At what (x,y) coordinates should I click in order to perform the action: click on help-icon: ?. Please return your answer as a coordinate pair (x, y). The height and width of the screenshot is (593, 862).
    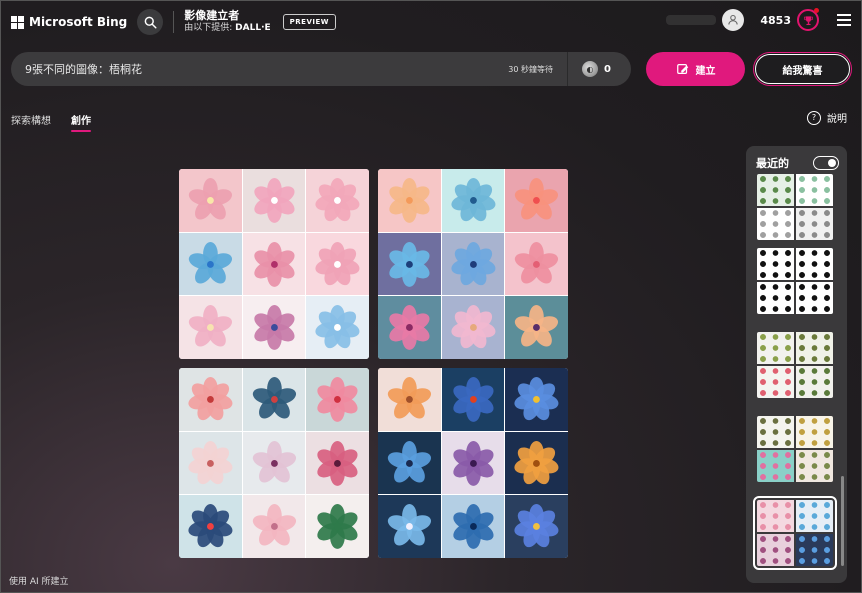
    Looking at the image, I should click on (814, 117).